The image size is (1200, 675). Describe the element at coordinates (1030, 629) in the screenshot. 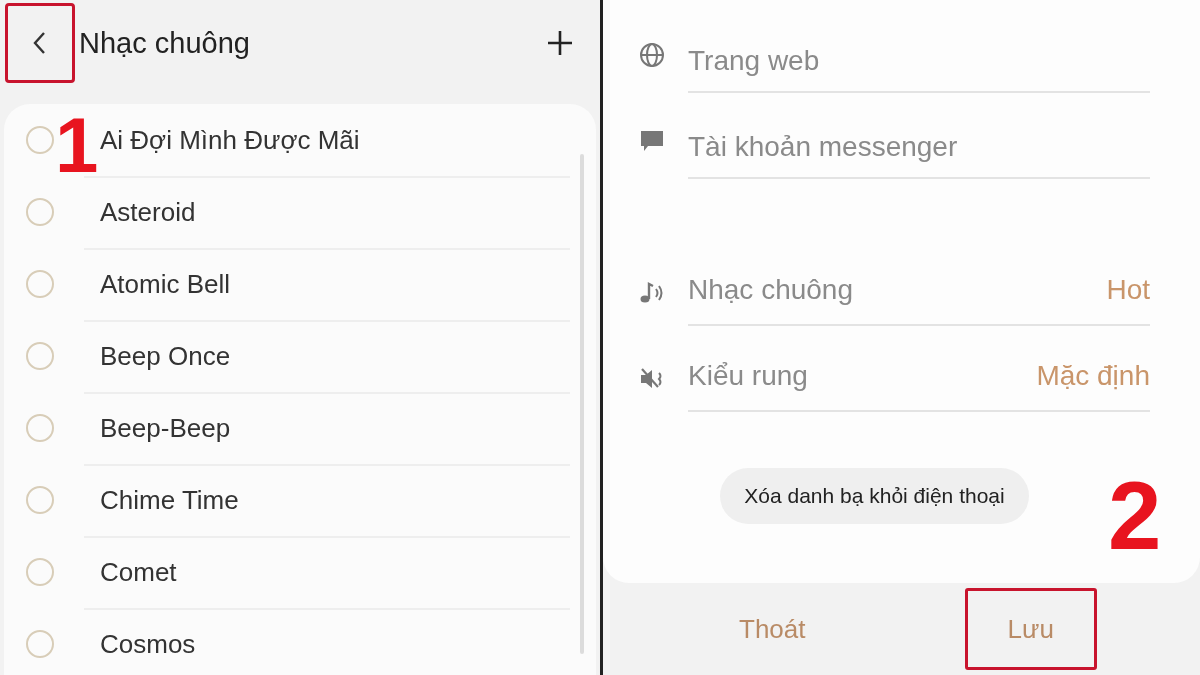

I see `action-button: Lưu` at that location.